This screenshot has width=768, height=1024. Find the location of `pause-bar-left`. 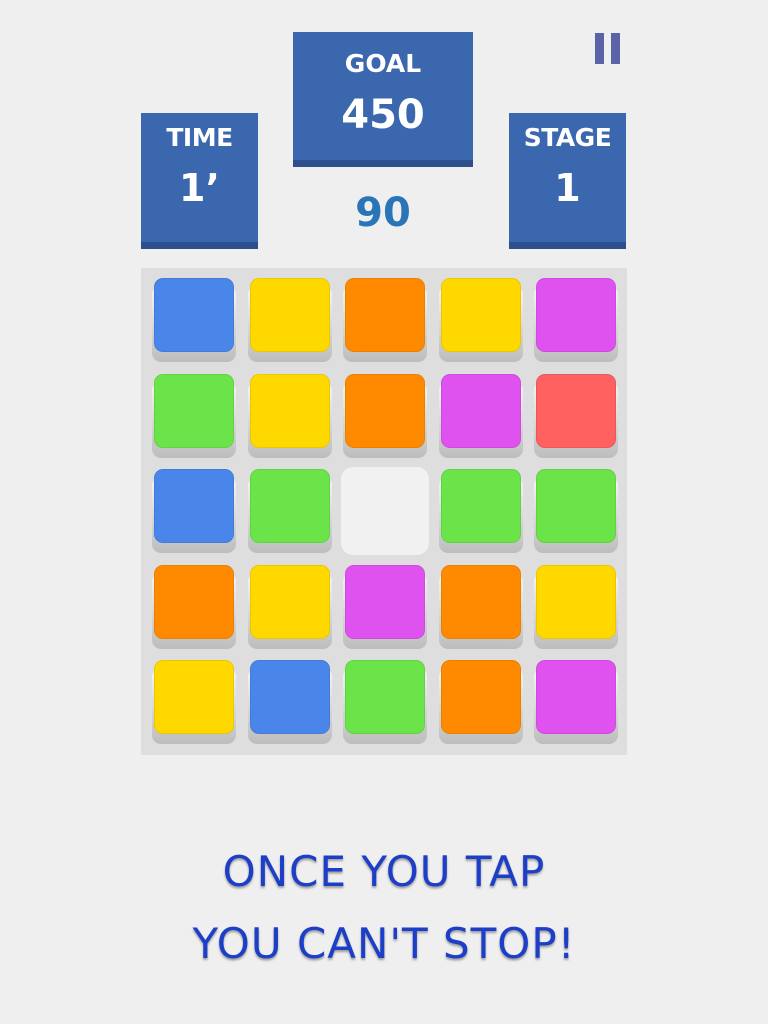

pause-bar-left is located at coordinates (599, 48).